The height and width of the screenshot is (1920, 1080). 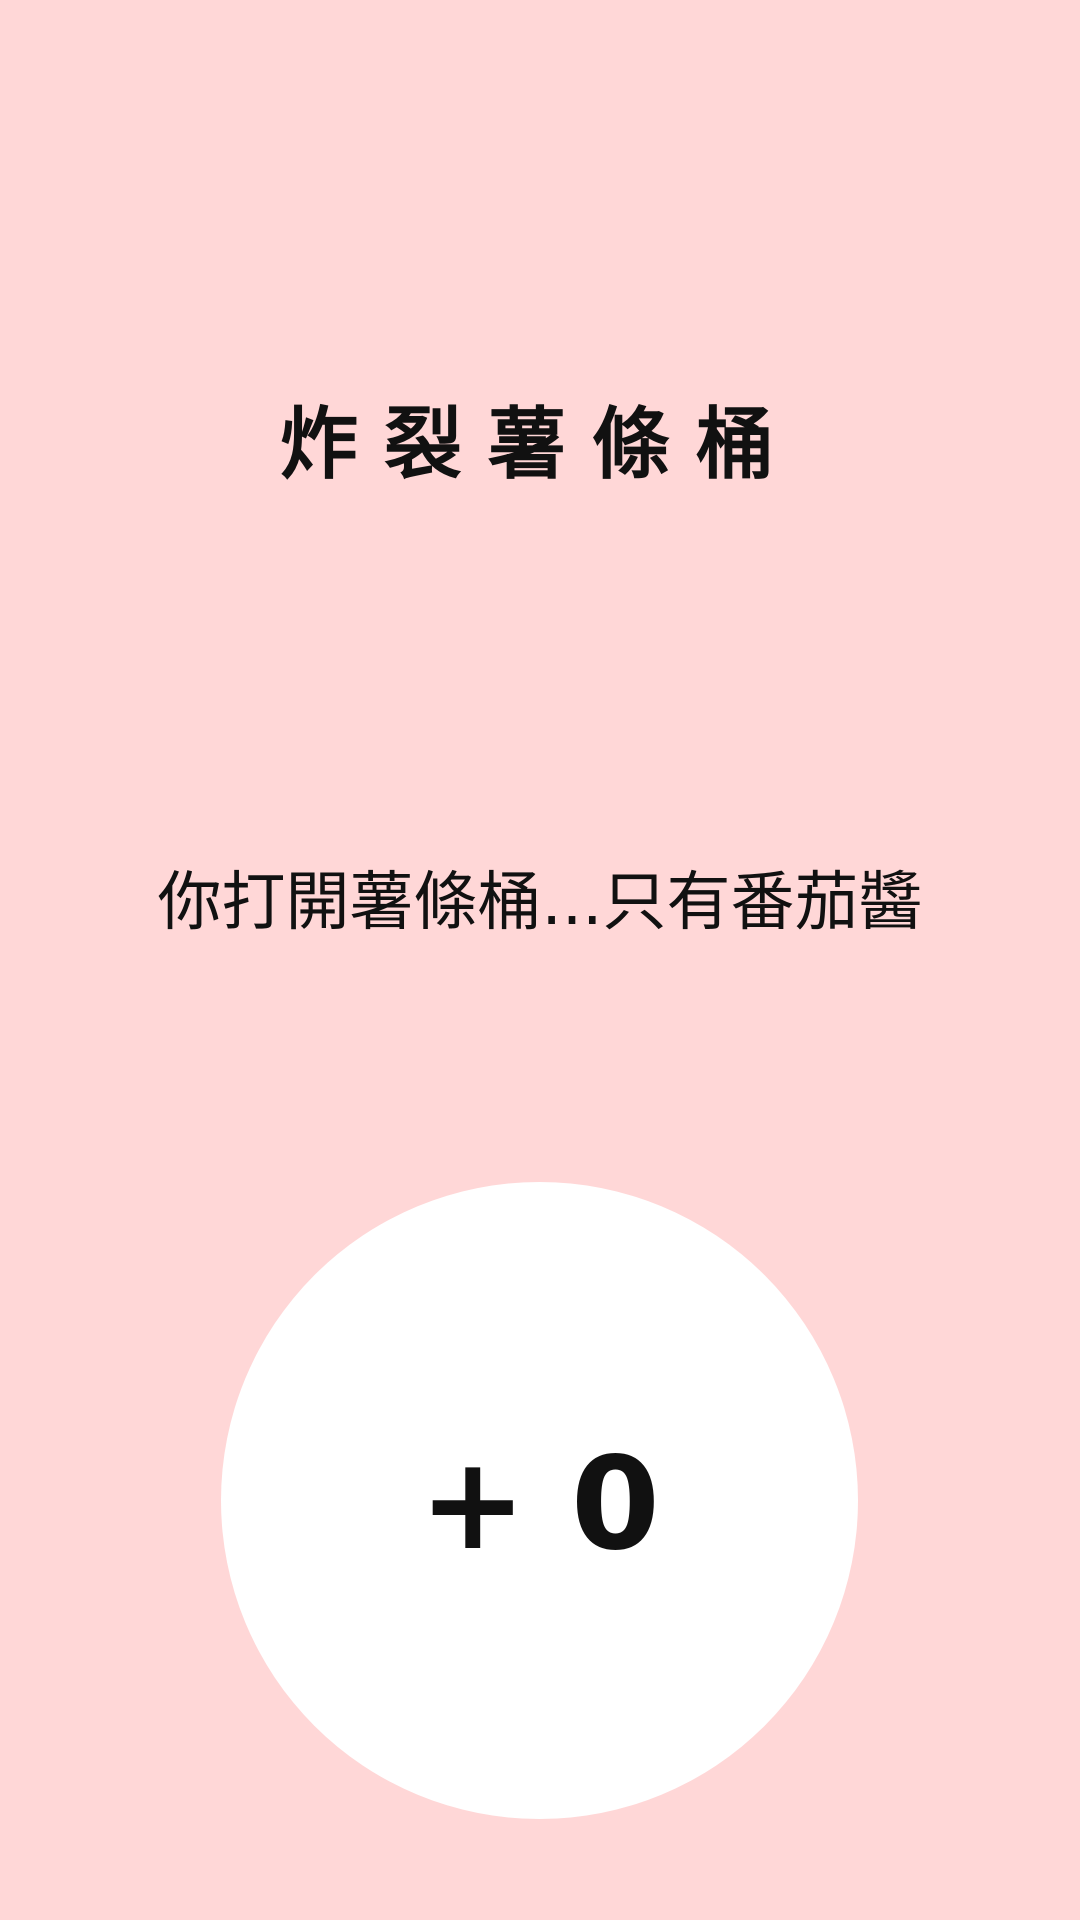 I want to click on game-title: 炸裂薯條桶, so click(x=539, y=445).